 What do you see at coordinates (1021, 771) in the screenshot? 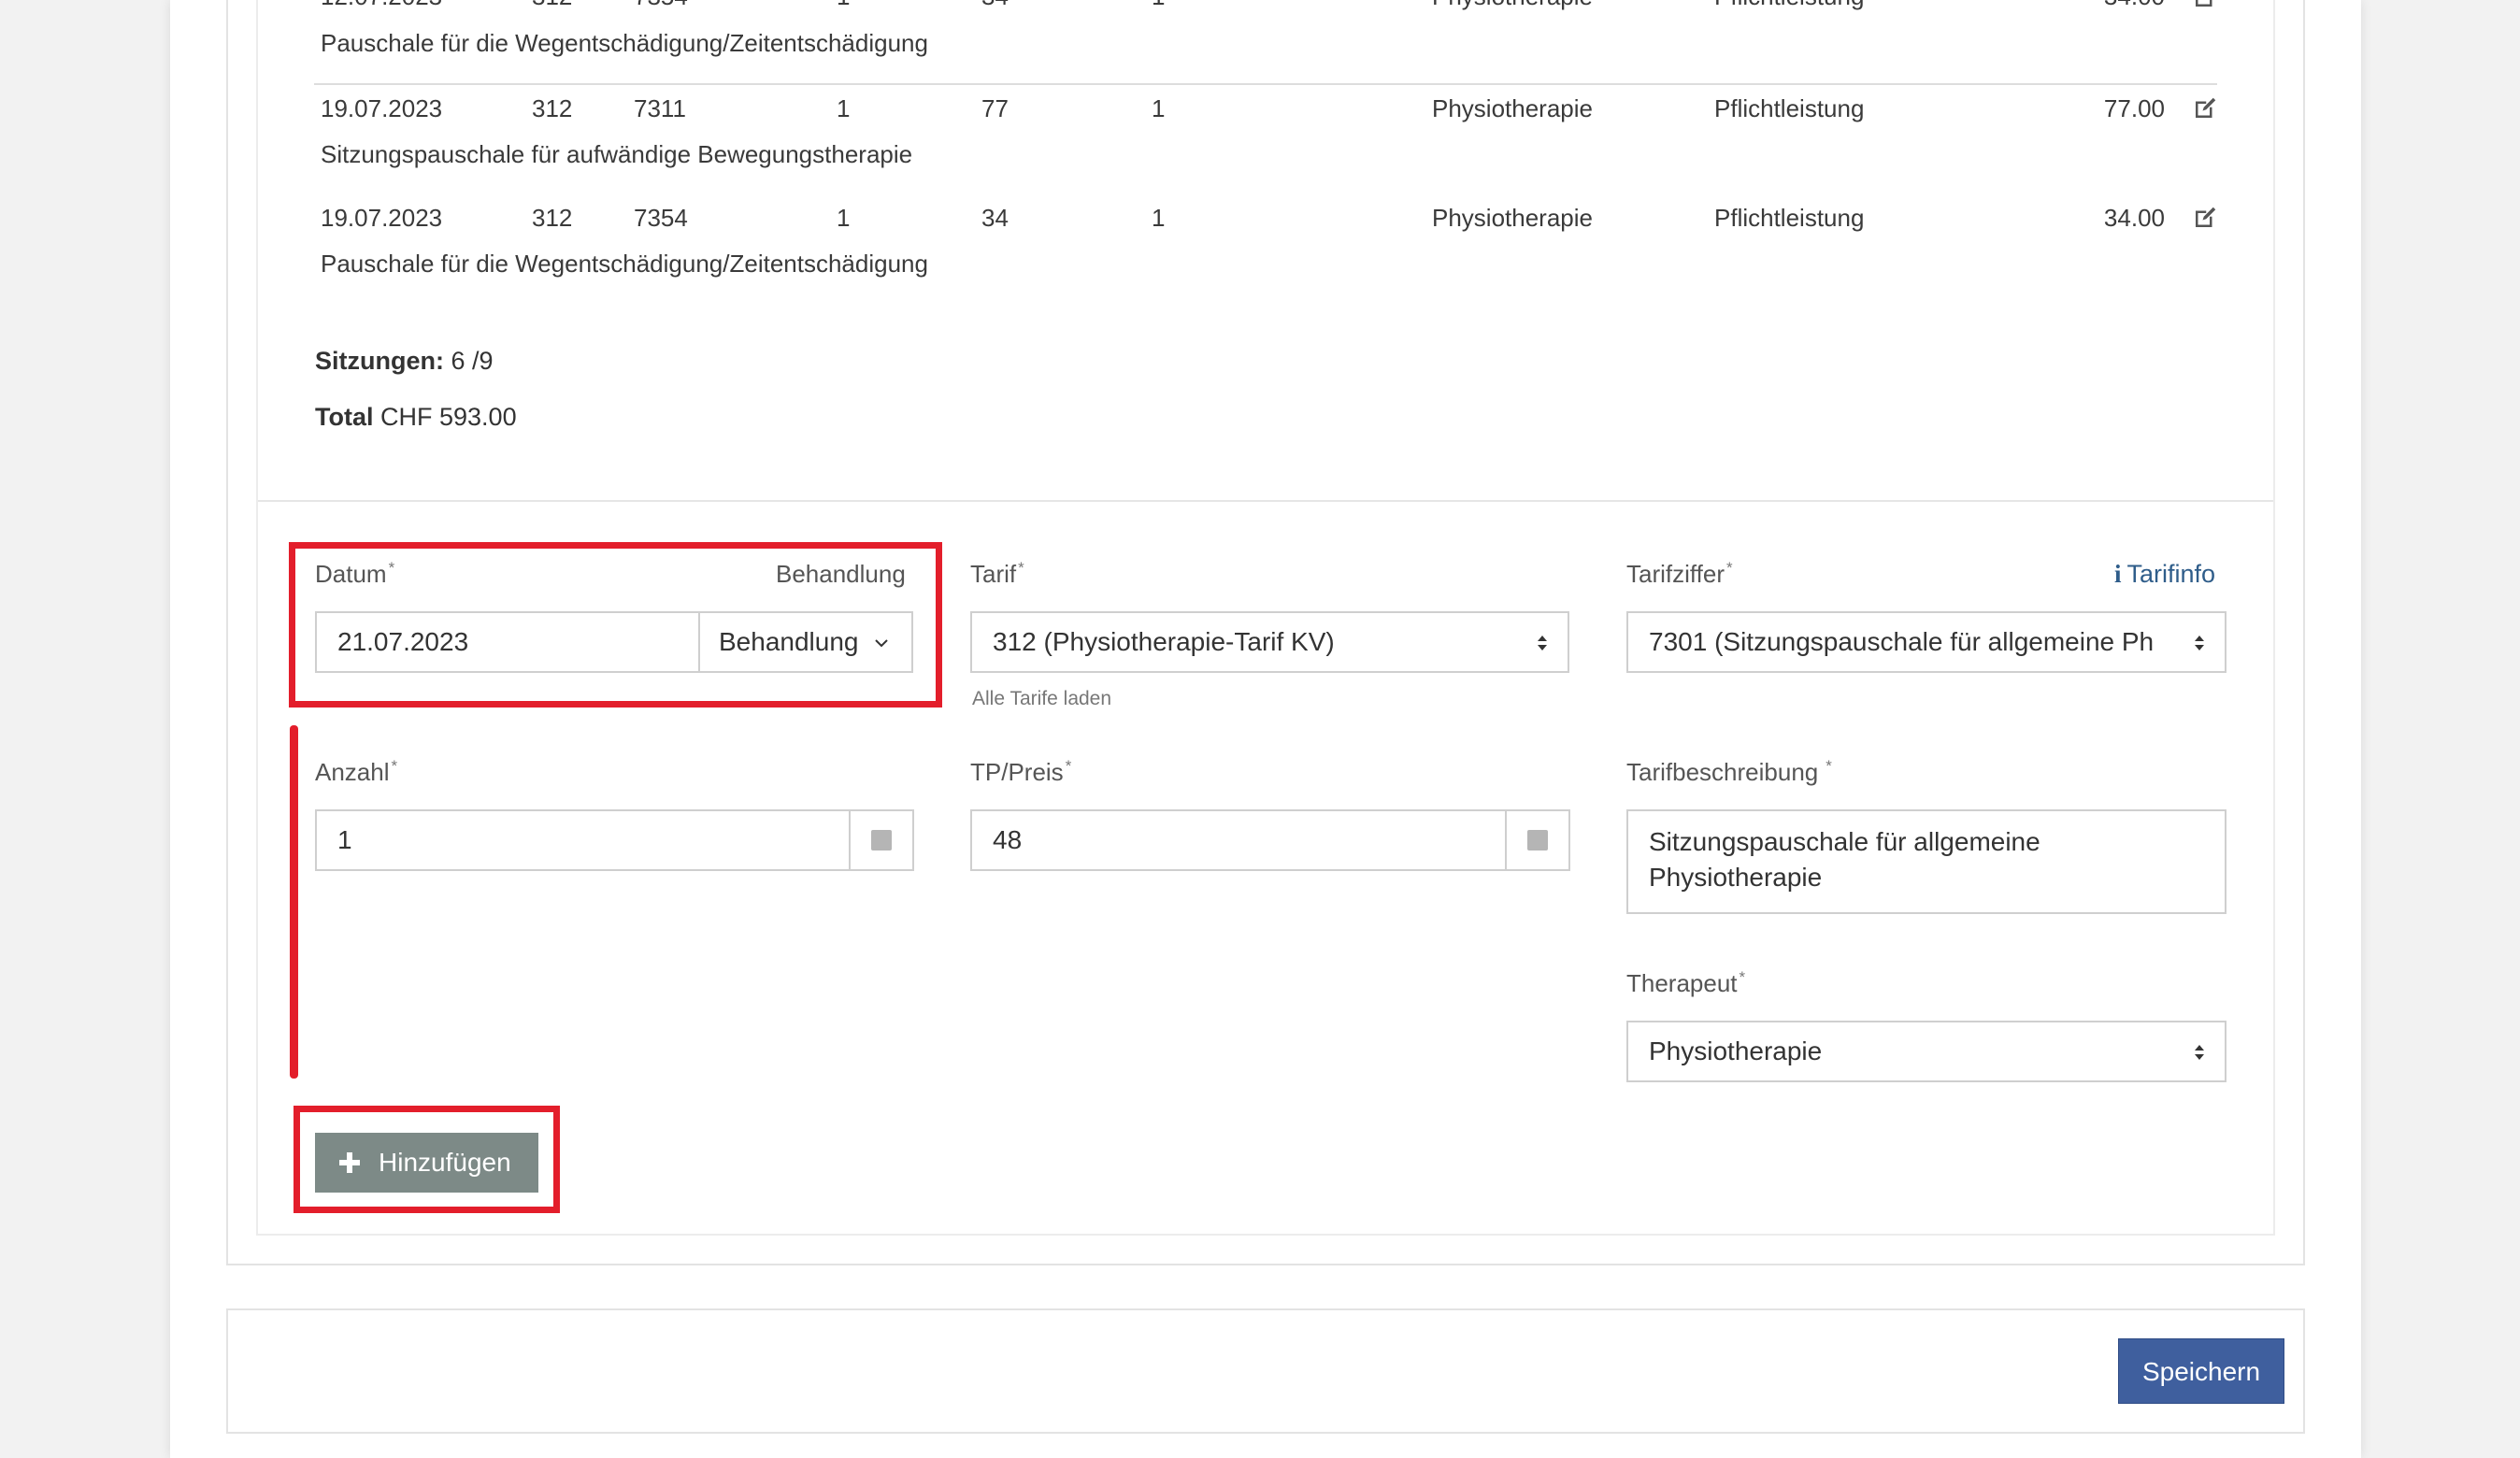
I see `tp-preis-label: TP/Preis *` at bounding box center [1021, 771].